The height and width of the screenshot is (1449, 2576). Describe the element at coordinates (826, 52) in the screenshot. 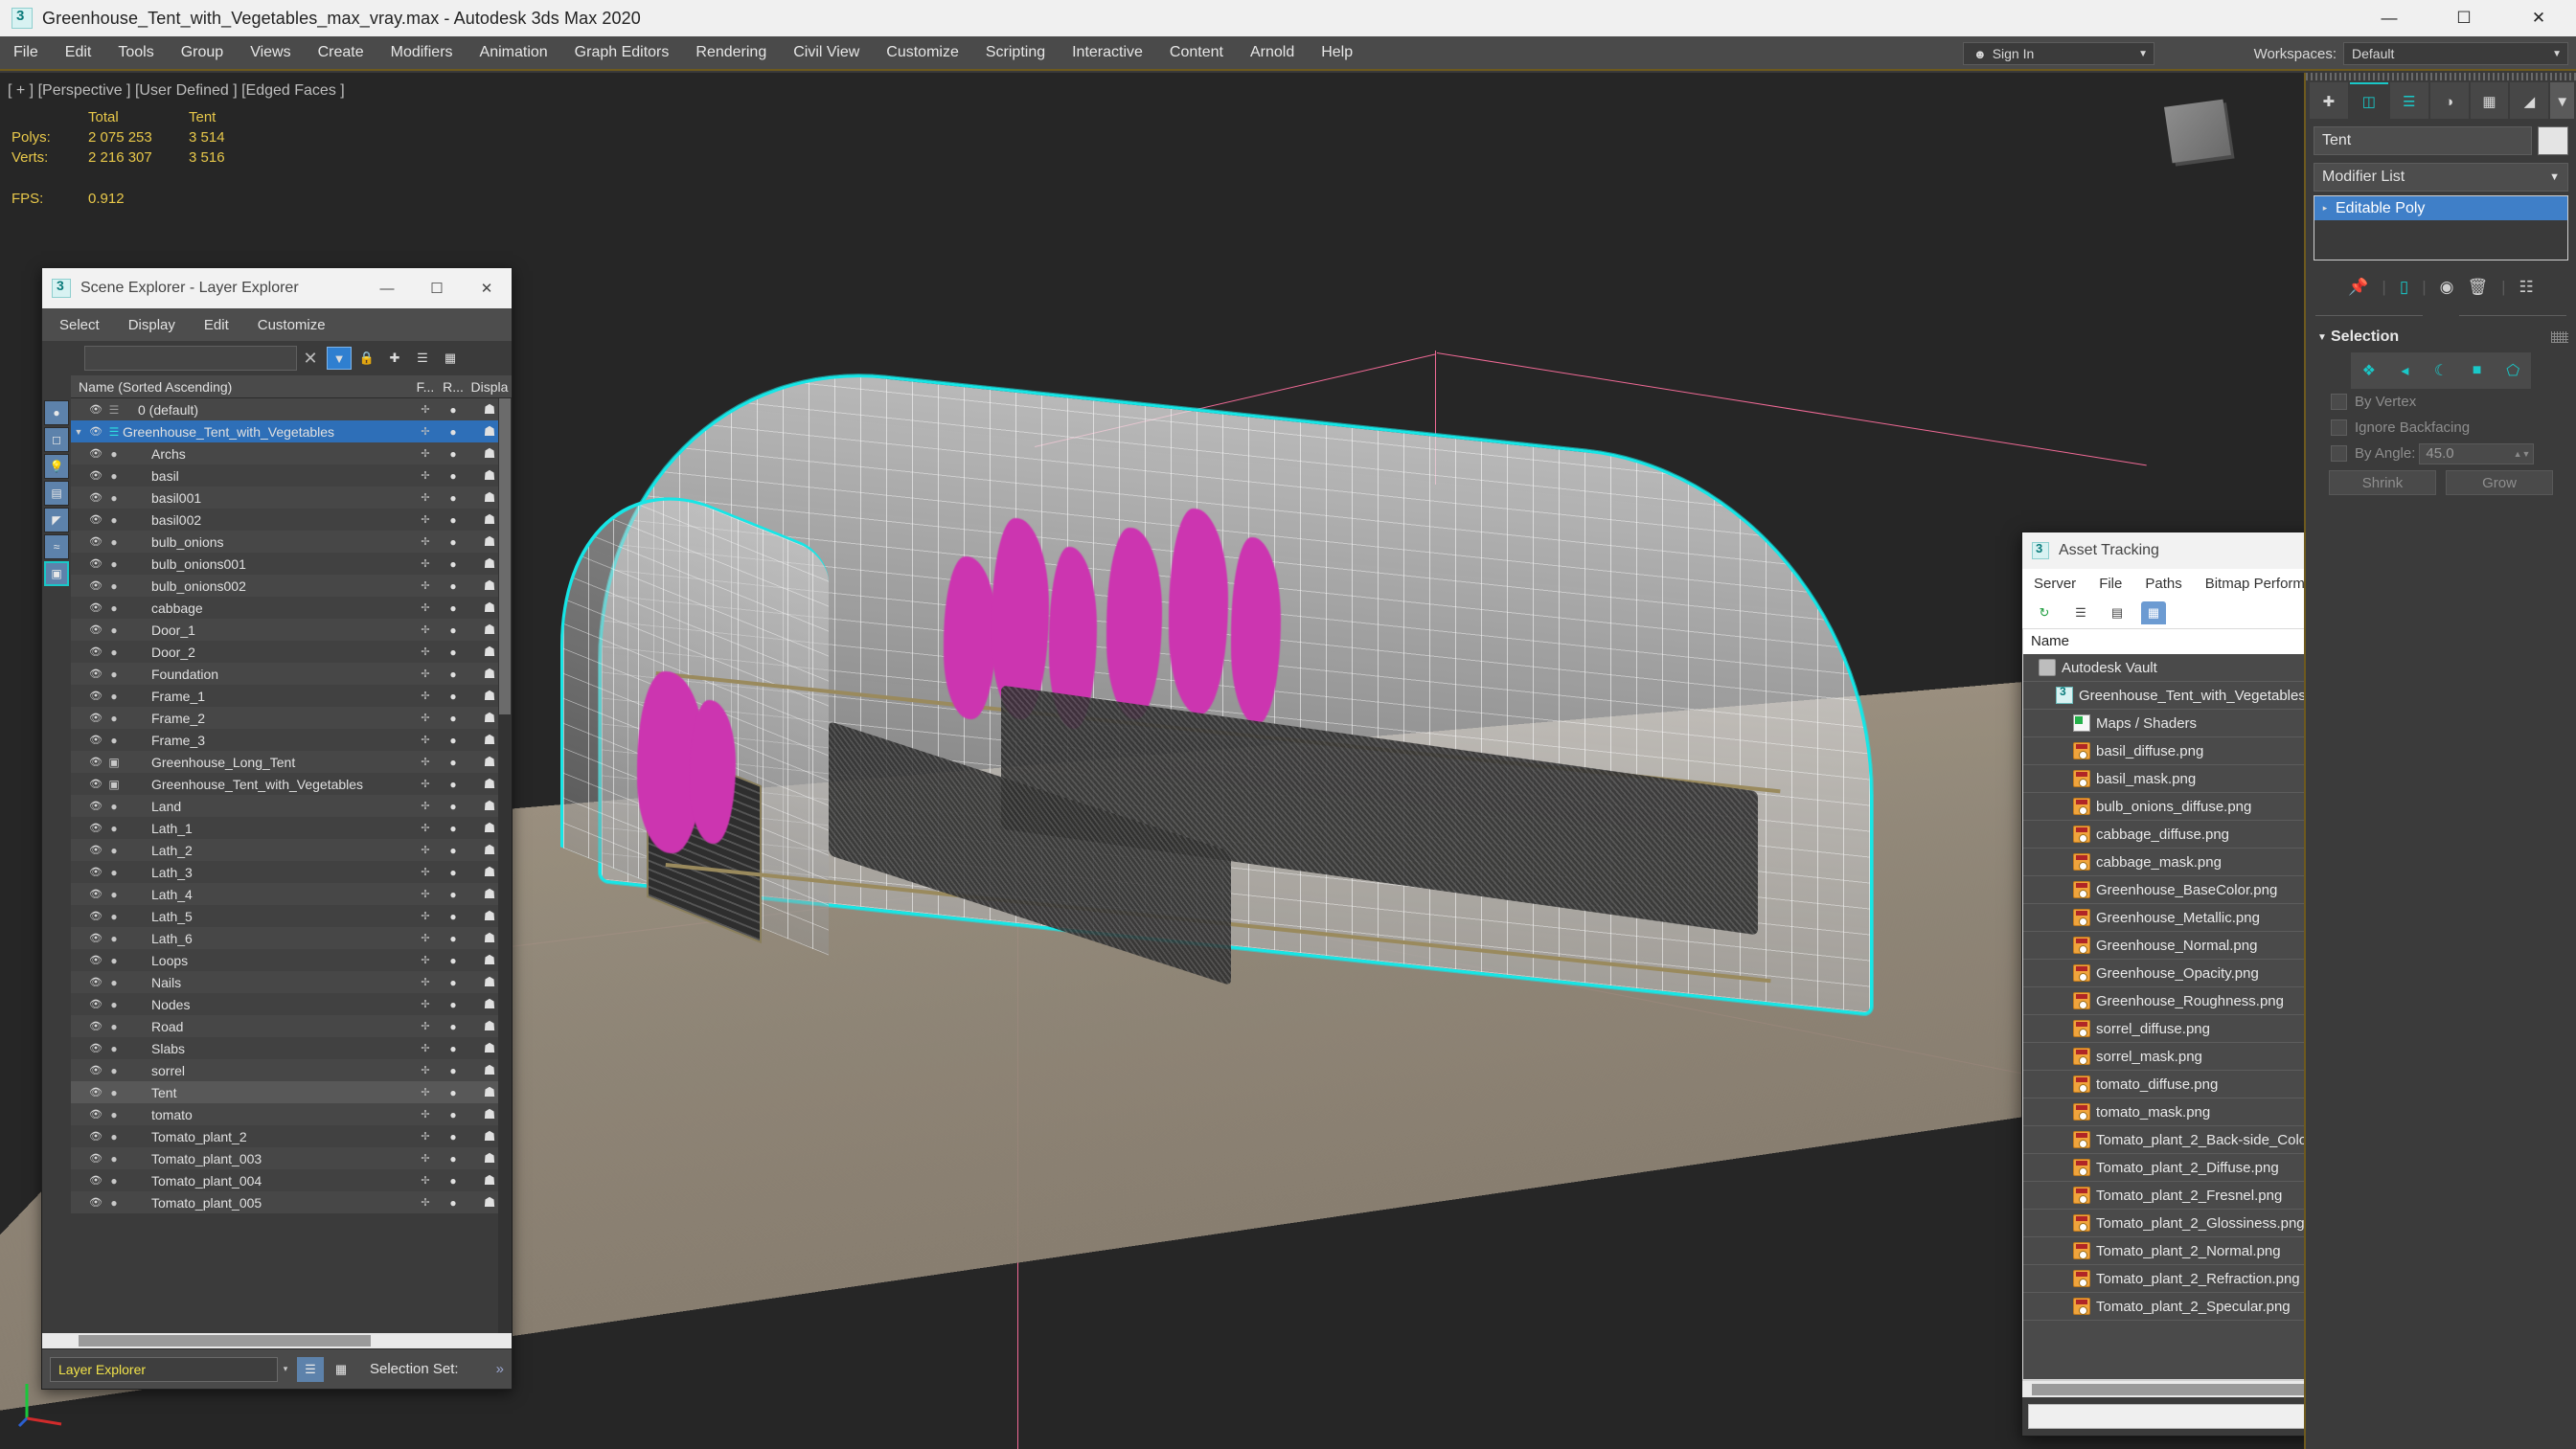

I see `menu-civil-view: Civil View` at that location.